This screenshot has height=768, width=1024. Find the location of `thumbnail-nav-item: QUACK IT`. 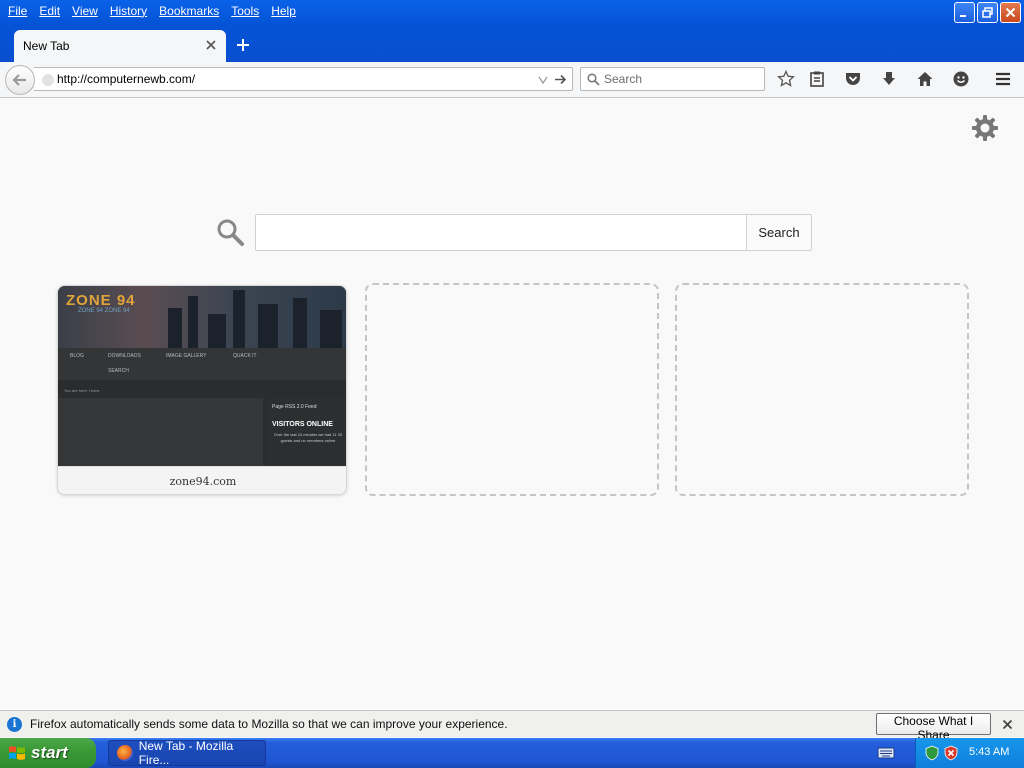

thumbnail-nav-item: QUACK IT is located at coordinates (245, 356).